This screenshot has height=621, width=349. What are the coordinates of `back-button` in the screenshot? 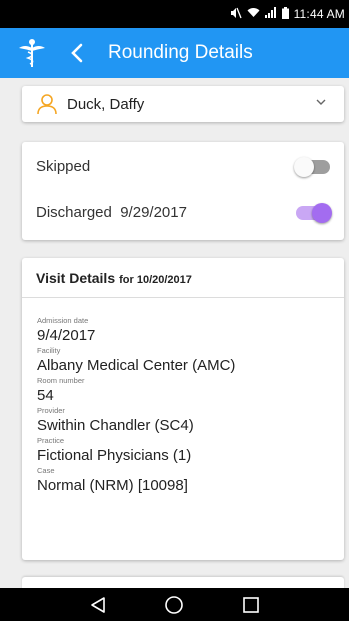 It's located at (77, 53).